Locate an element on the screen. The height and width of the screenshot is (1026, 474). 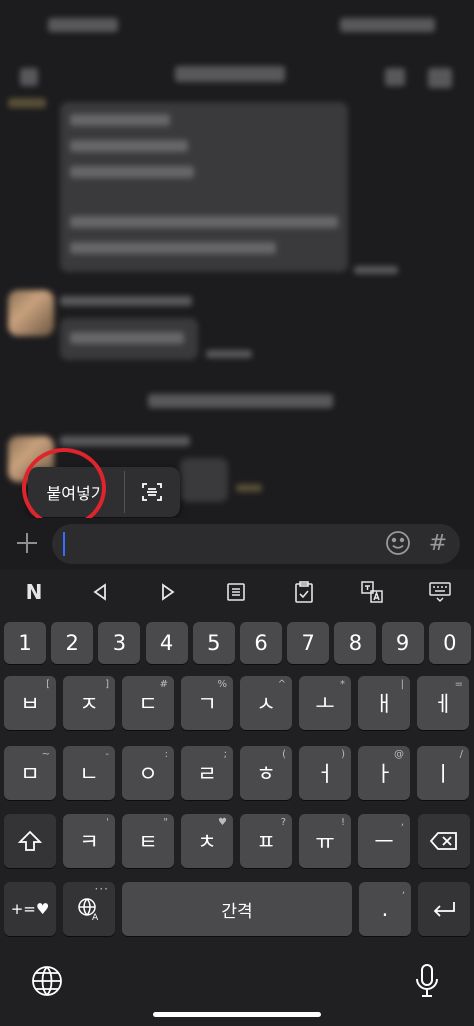
key-19: ♥ ㅊ is located at coordinates (207, 841).